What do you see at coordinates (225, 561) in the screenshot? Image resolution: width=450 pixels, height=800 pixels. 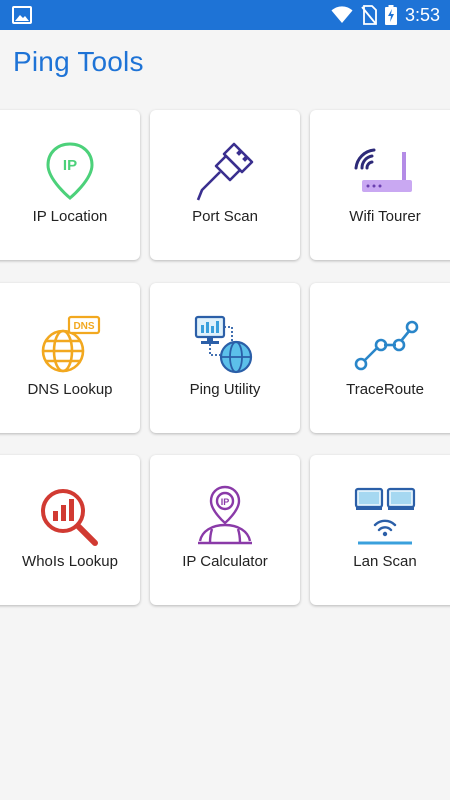 I see `ip-calculator-label: IP Calculator` at bounding box center [225, 561].